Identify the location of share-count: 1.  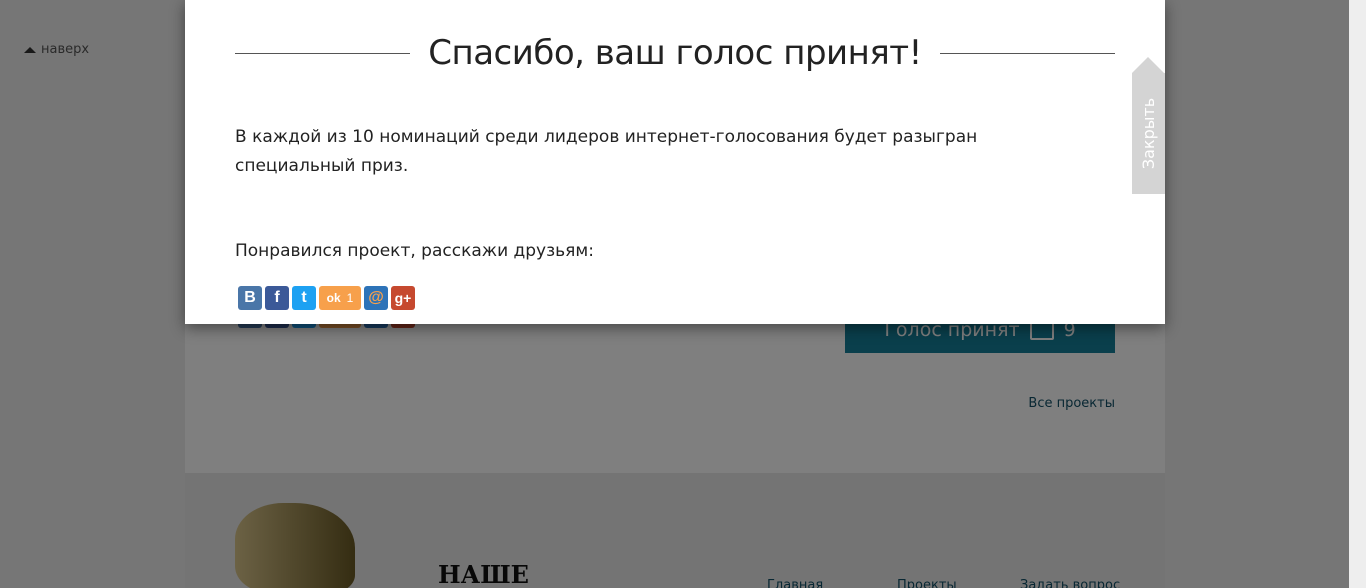
(350, 298).